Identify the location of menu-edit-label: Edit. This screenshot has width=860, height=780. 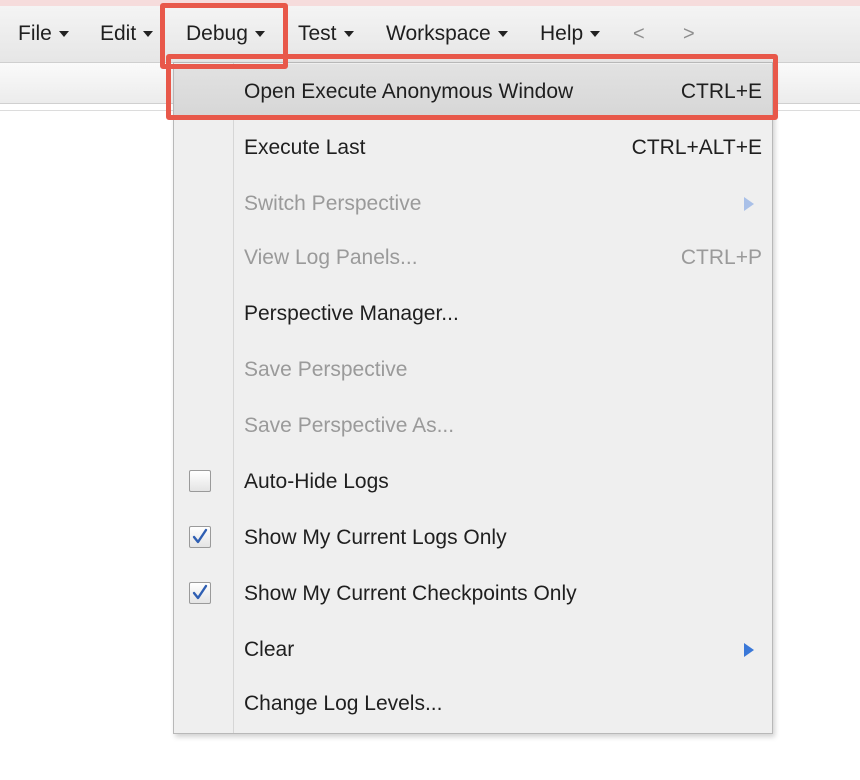
(118, 33).